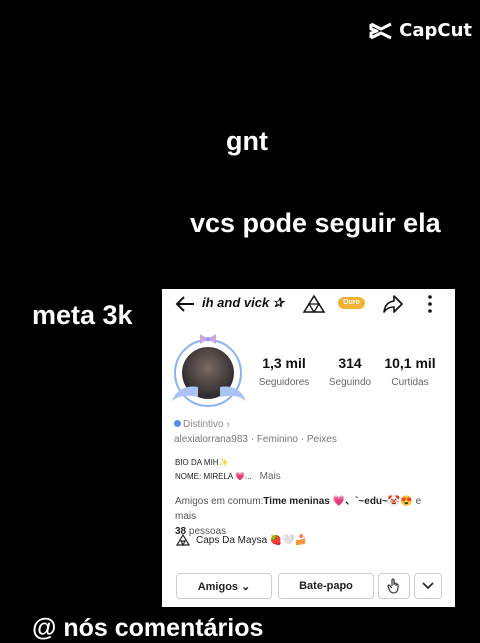 This screenshot has height=643, width=480. What do you see at coordinates (185, 304) in the screenshot?
I see `back-arrow-icon` at bounding box center [185, 304].